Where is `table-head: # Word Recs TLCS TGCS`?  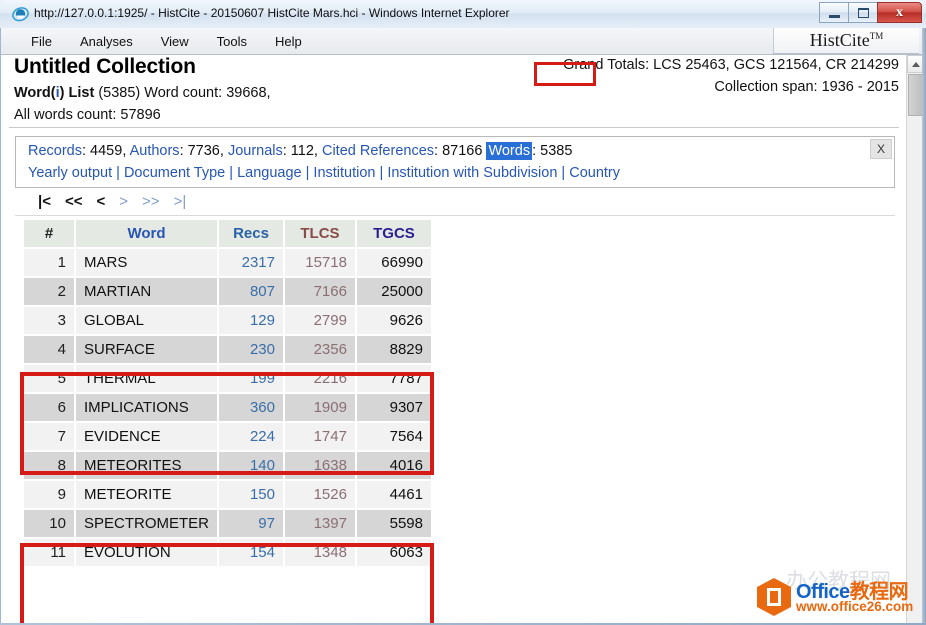
table-head: # Word Recs TLCS TGCS is located at coordinates (227, 233).